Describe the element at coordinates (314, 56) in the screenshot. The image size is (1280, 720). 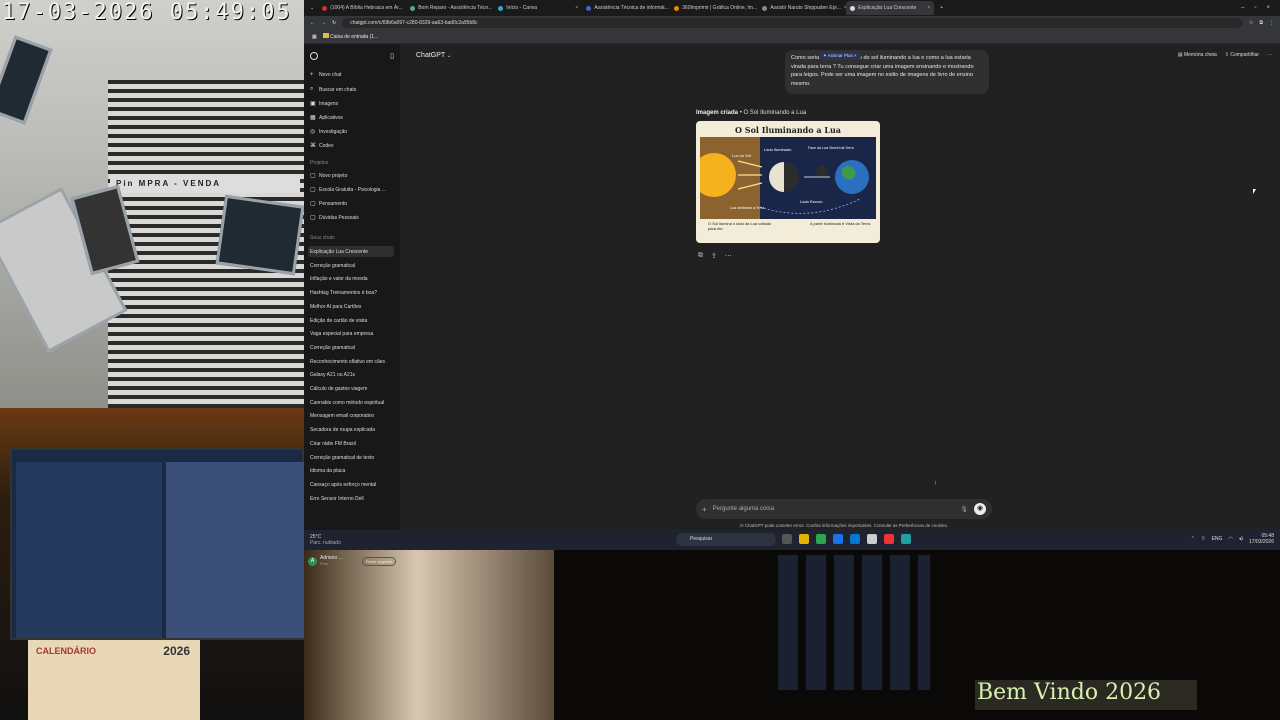
I see `openai-logo-icon` at that location.